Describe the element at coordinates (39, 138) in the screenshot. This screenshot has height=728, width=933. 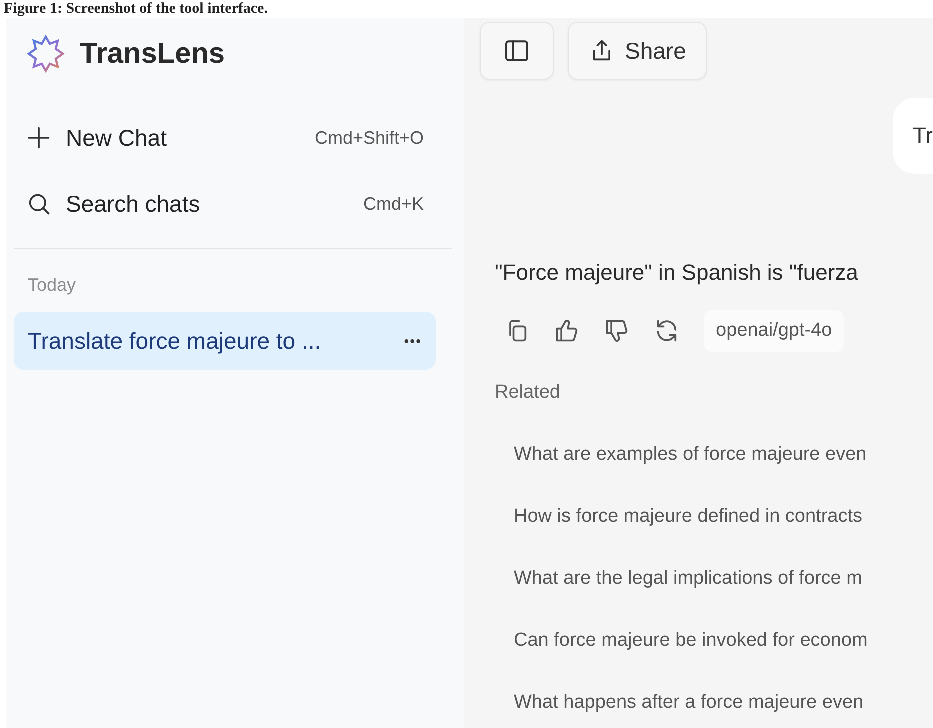
I see `plus-icon` at that location.